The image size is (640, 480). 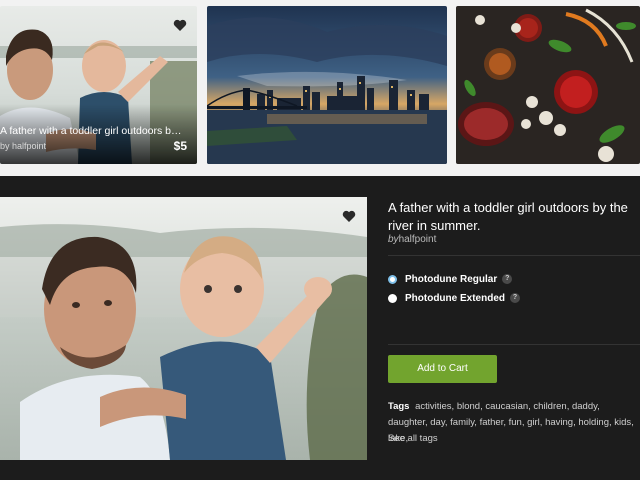 I want to click on item-author: byhalfpoint, so click(x=412, y=239).